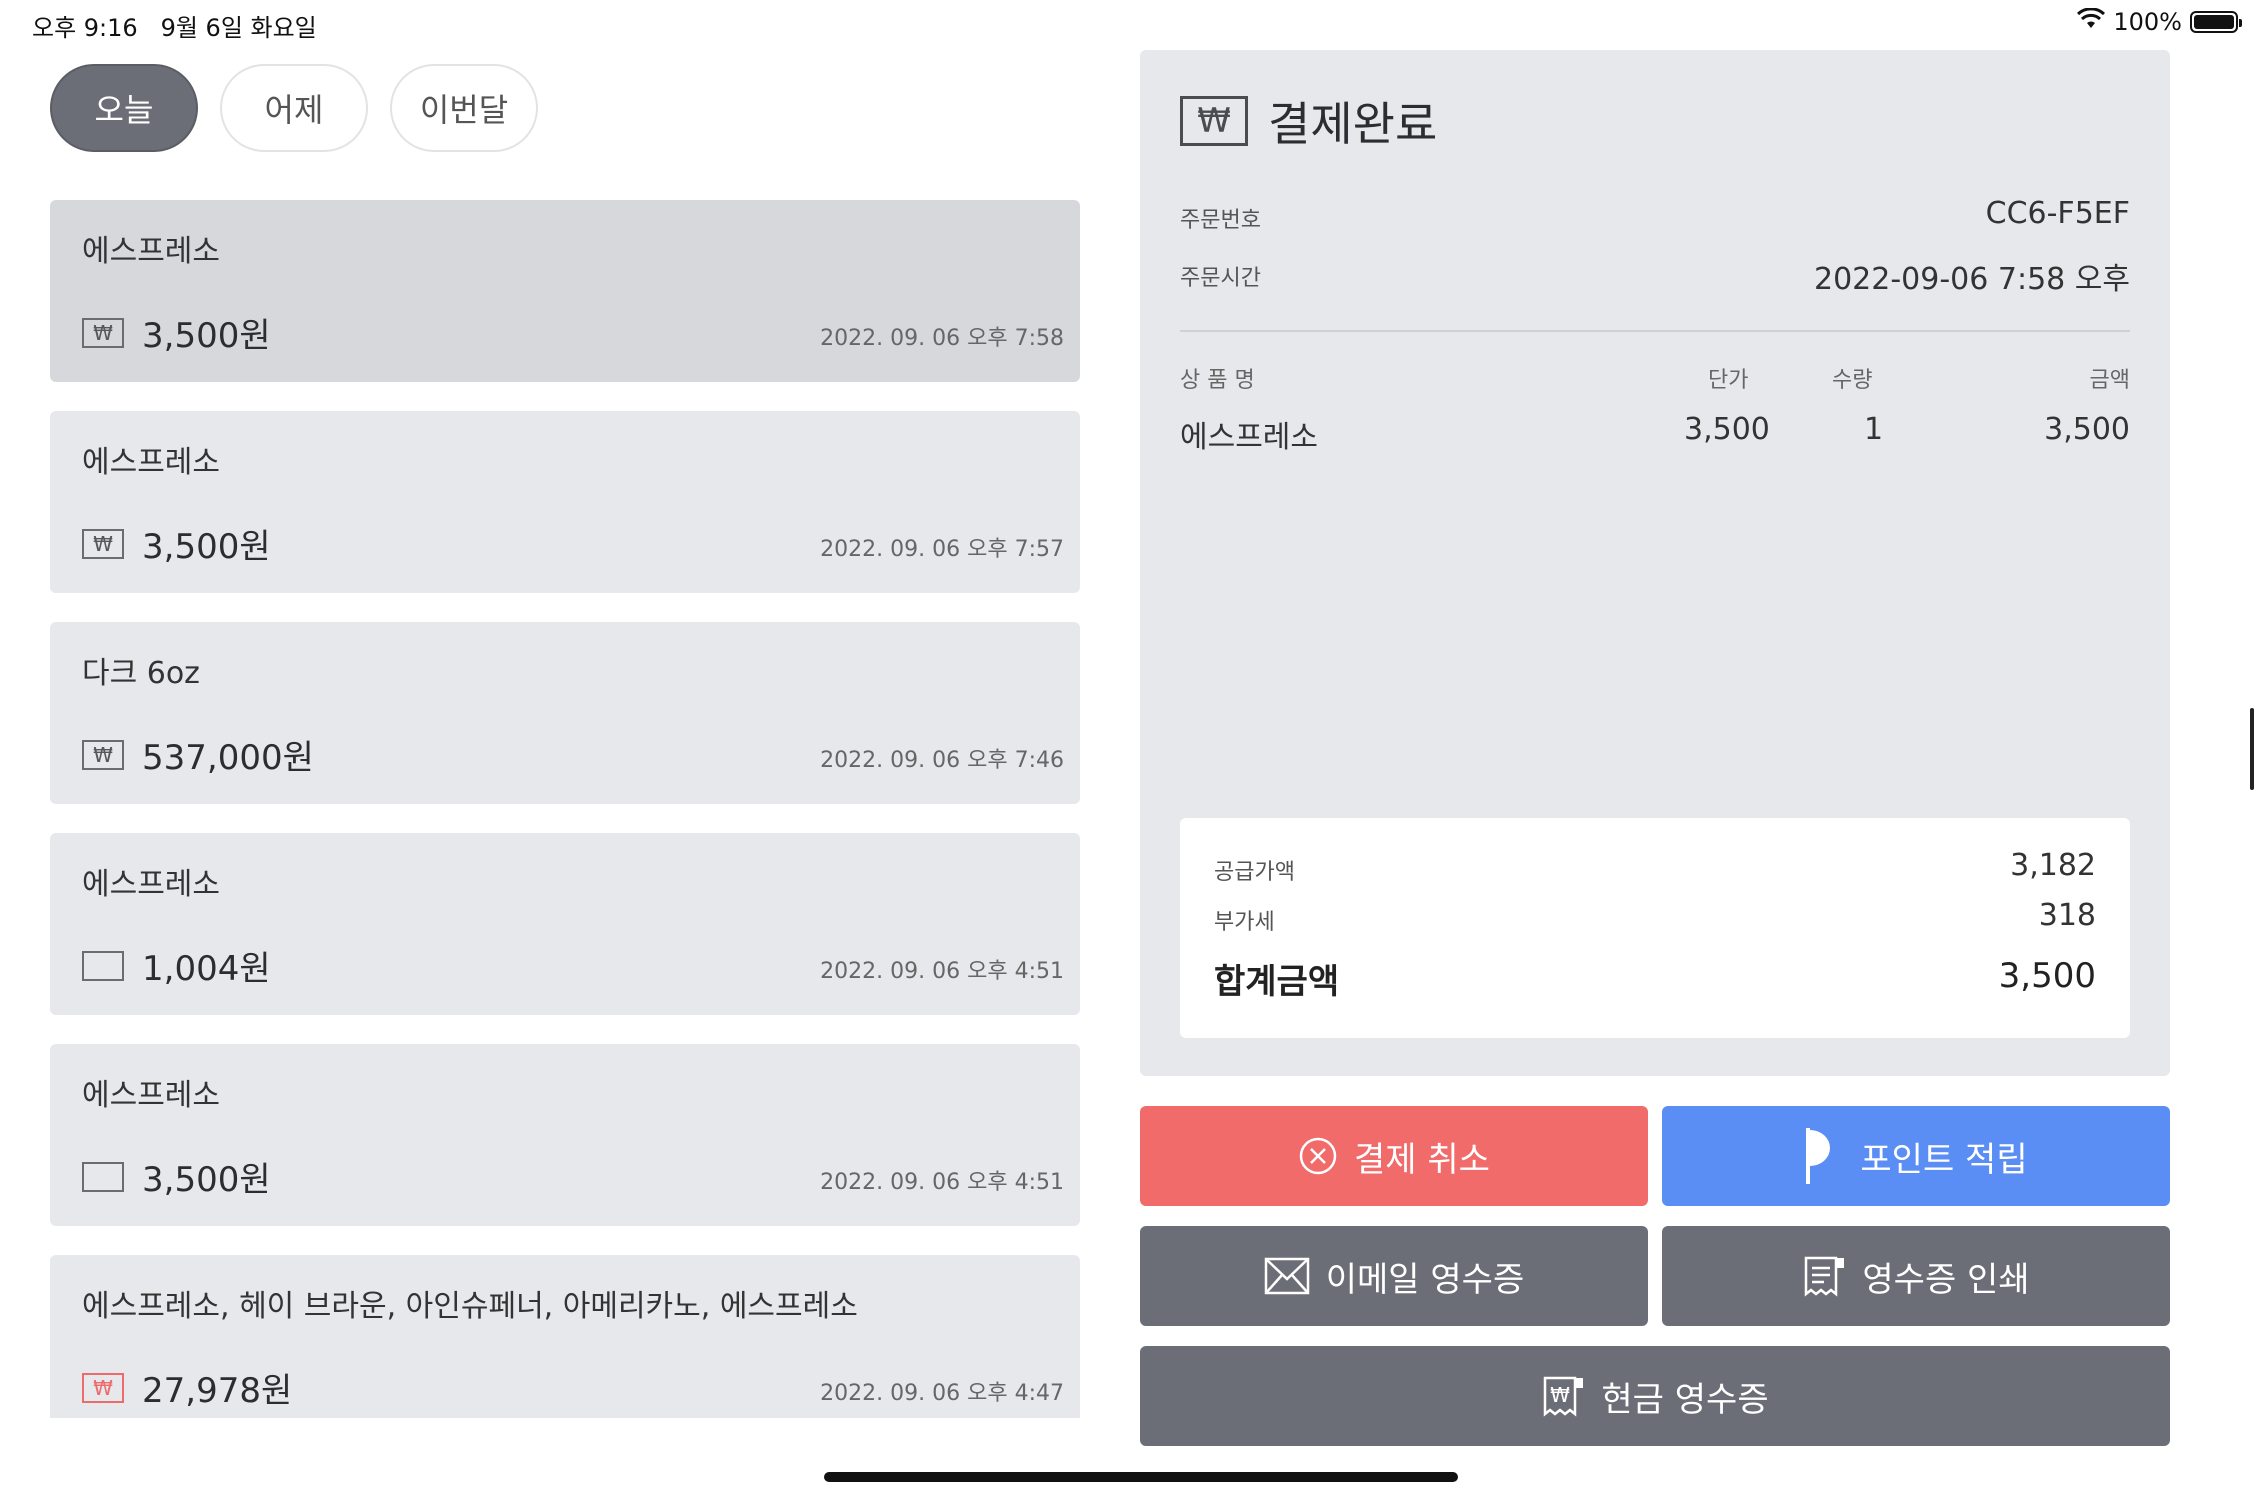 This screenshot has height=1488, width=2266. What do you see at coordinates (1287, 1276) in the screenshot?
I see `envelope-icon` at bounding box center [1287, 1276].